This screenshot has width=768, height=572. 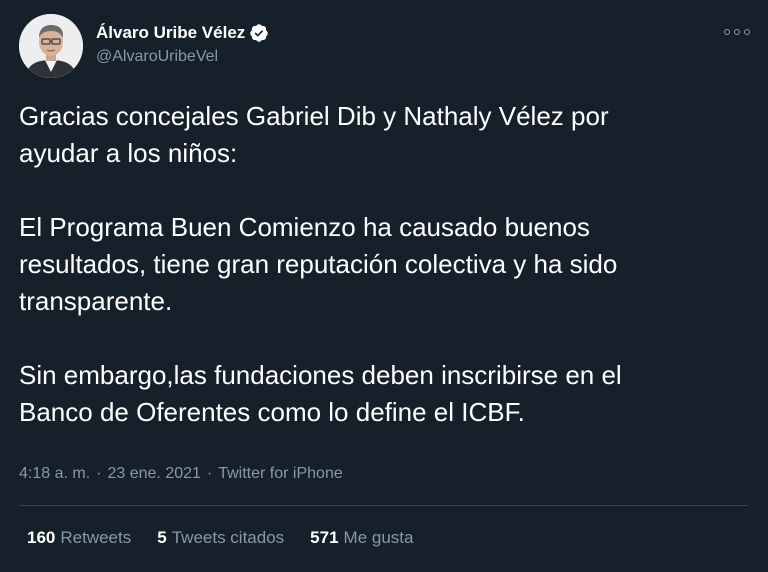 I want to click on tweet-source: Twitter for iPhone, so click(x=280, y=474).